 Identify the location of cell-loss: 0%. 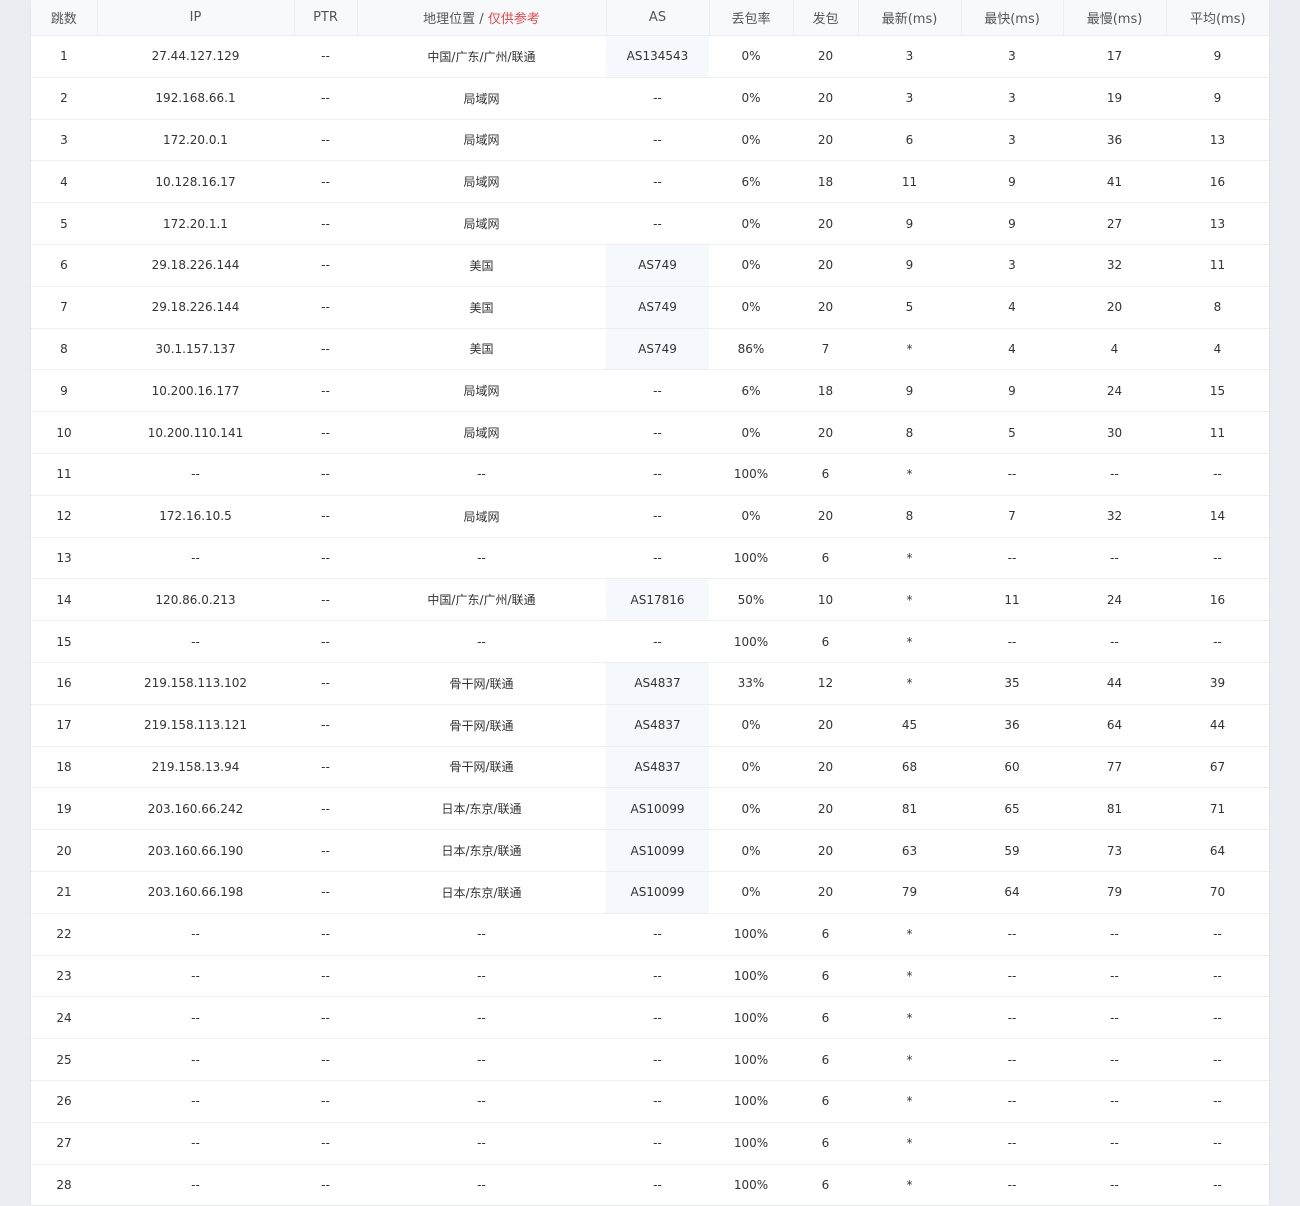
(751, 139).